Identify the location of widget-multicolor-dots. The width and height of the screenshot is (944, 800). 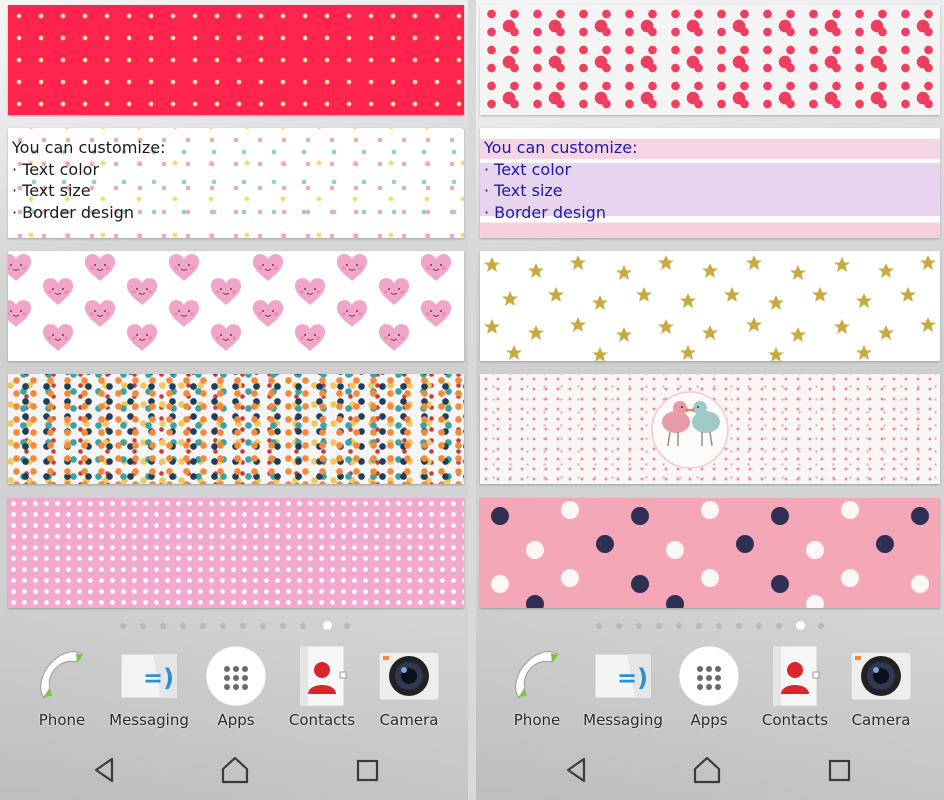
(236, 429).